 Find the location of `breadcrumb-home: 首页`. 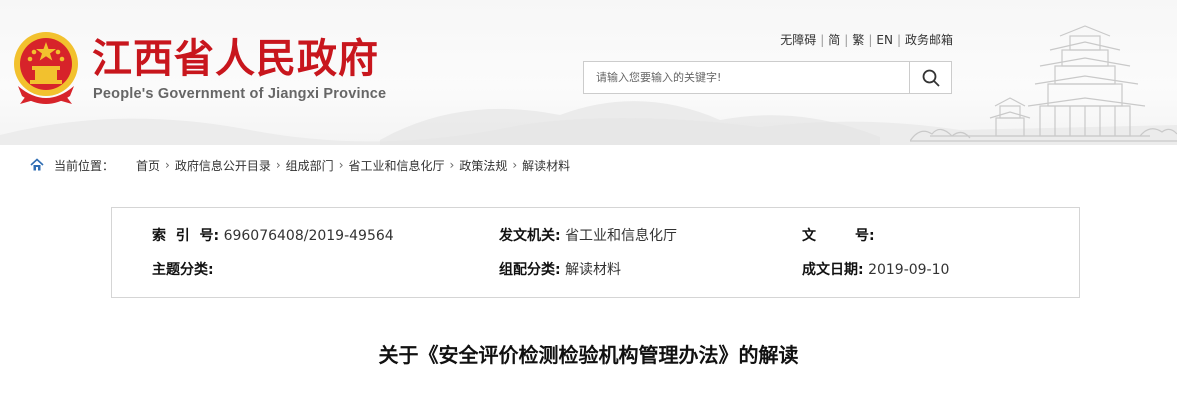

breadcrumb-home: 首页 is located at coordinates (148, 165).